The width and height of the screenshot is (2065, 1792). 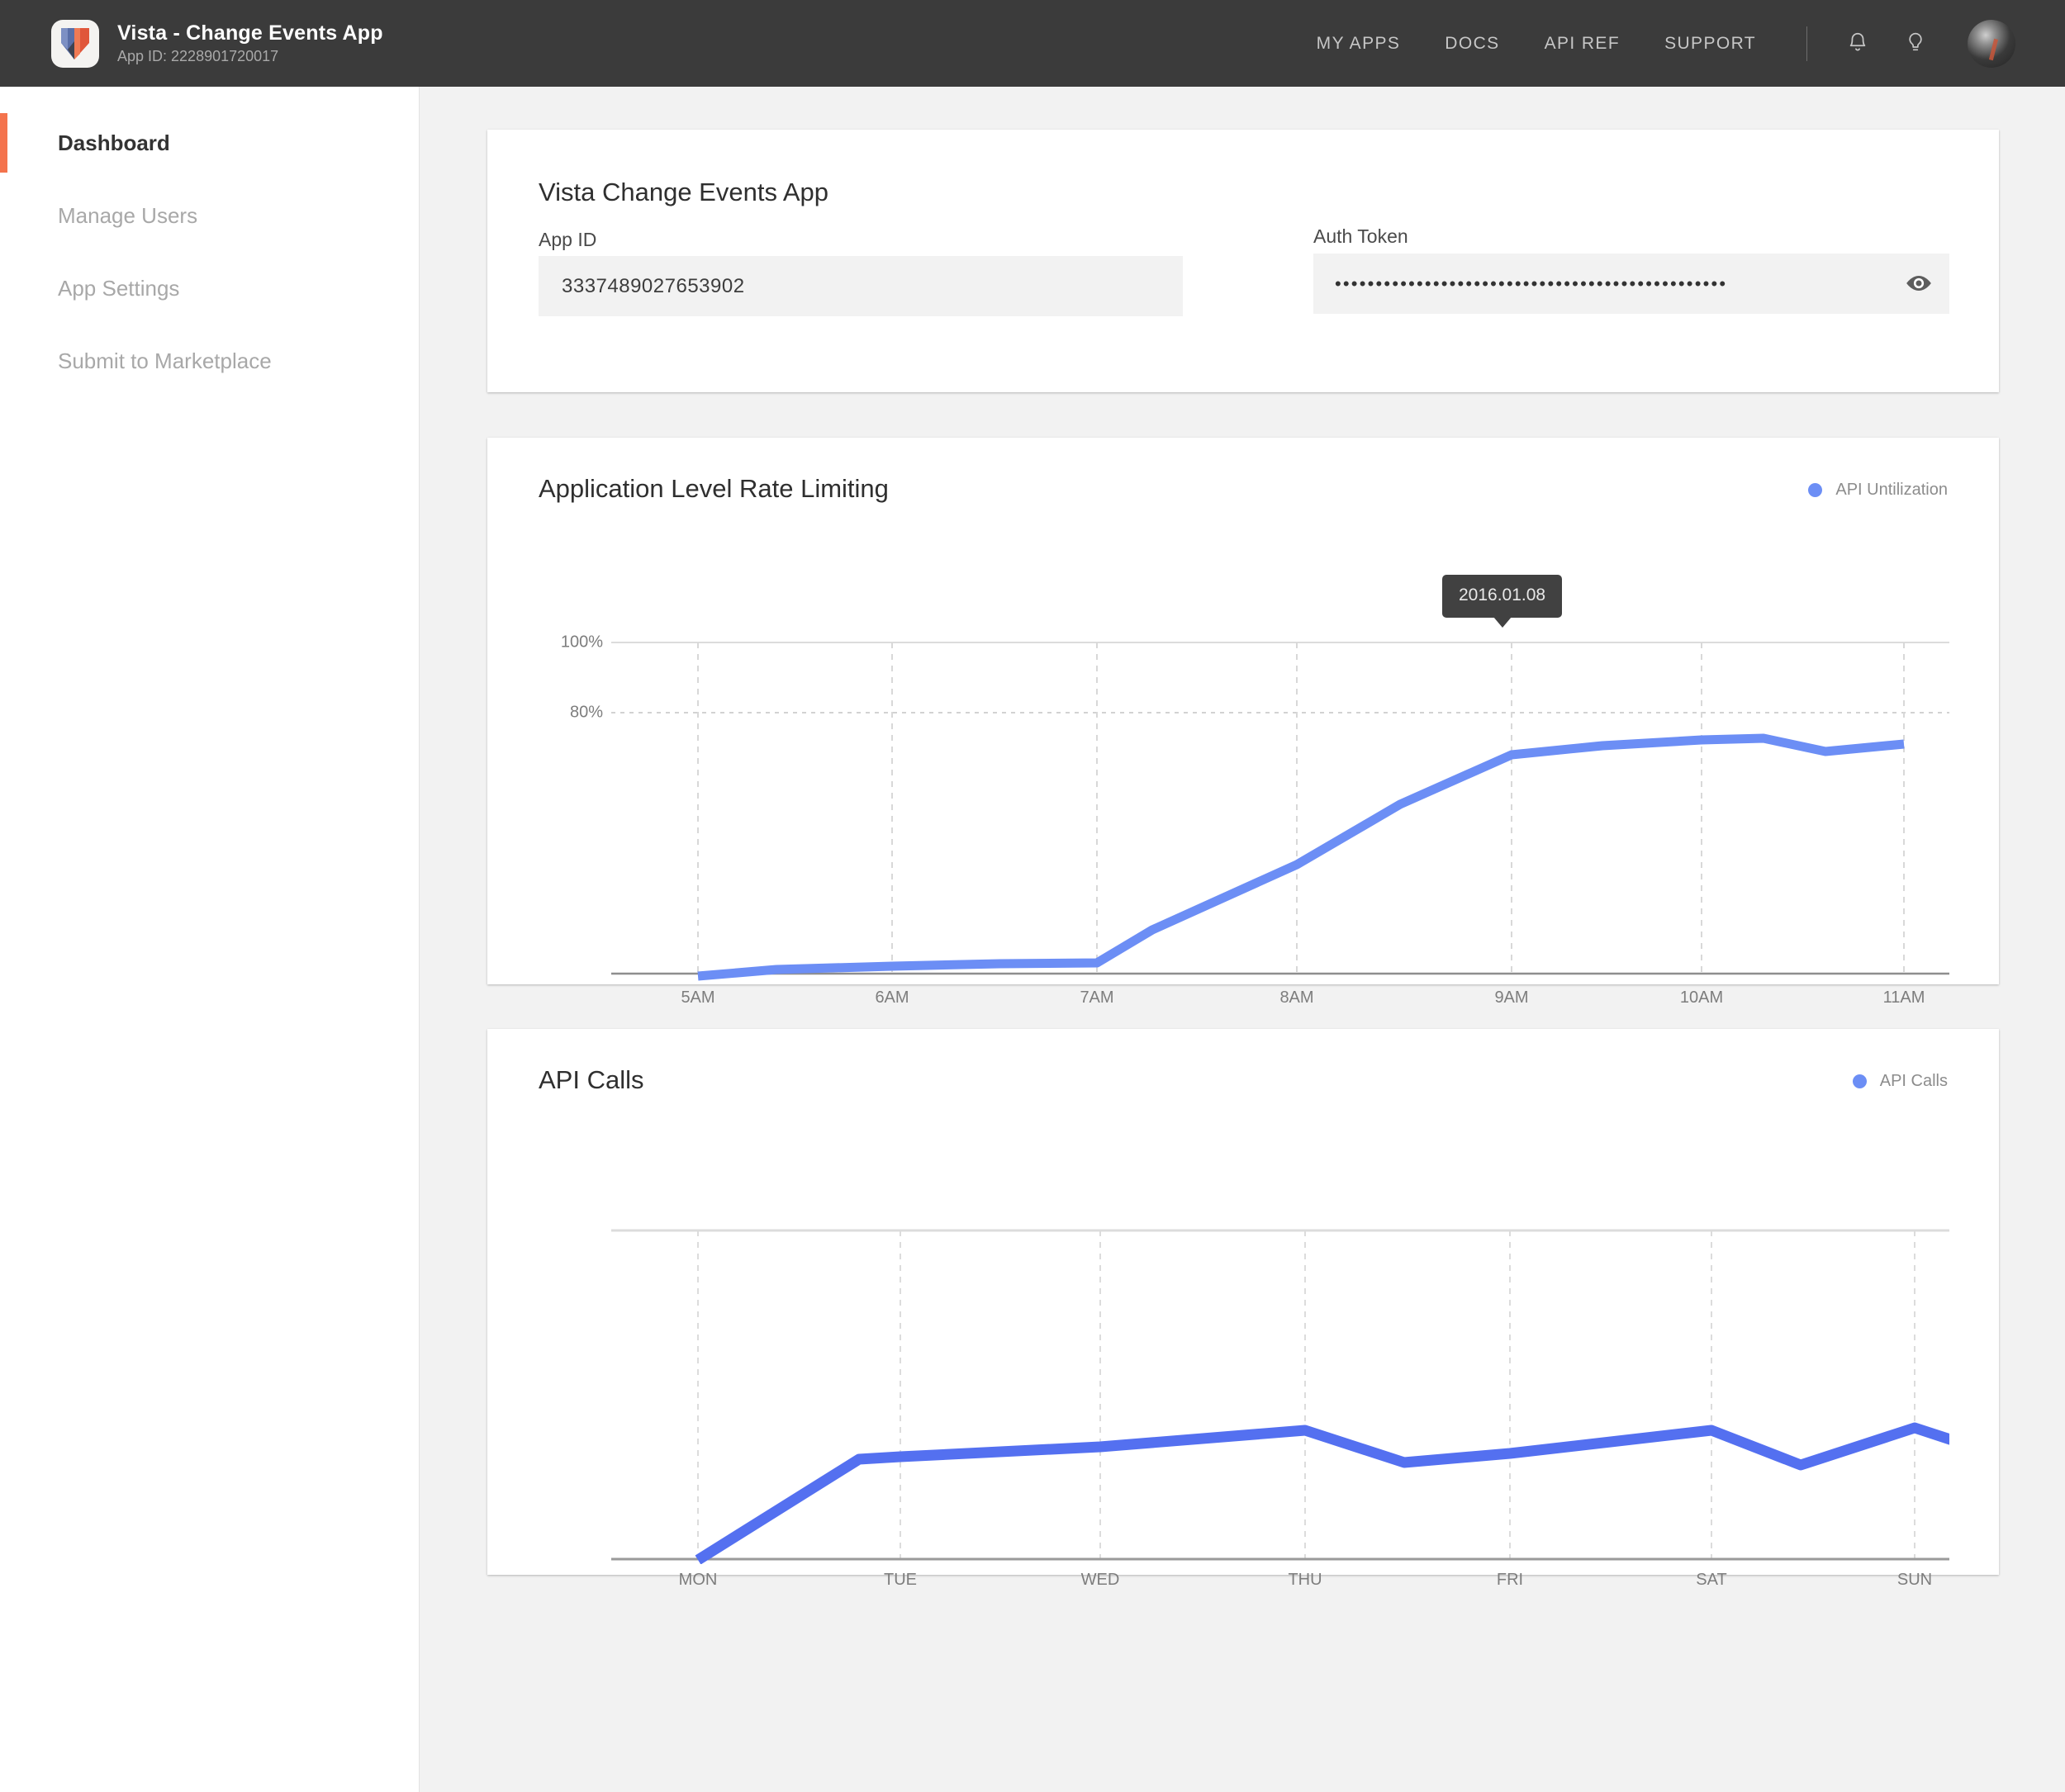 What do you see at coordinates (714, 488) in the screenshot?
I see `rate-chart-title: Application Level Rate Limiting` at bounding box center [714, 488].